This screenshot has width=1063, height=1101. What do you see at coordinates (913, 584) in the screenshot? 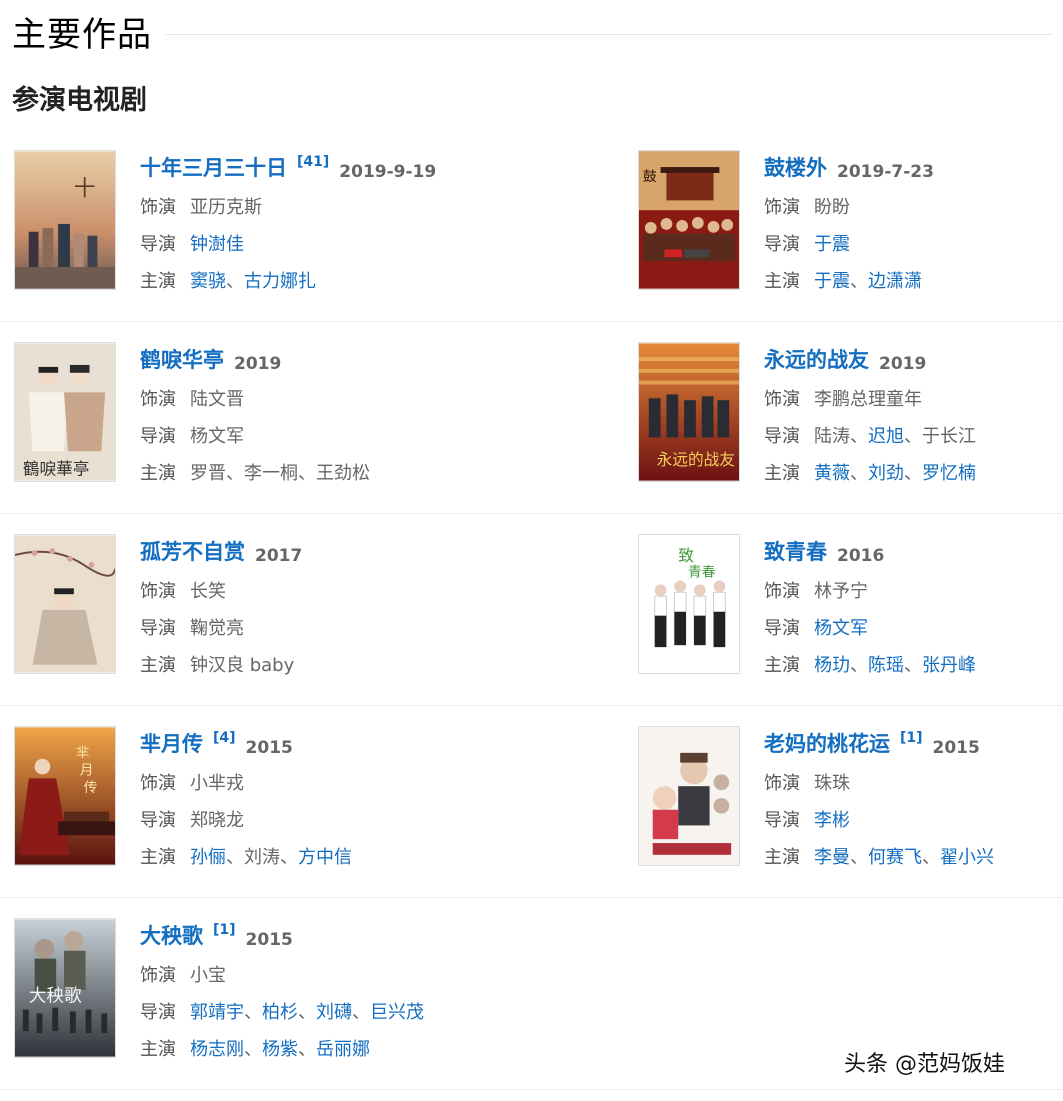
I see `role-field: 饰演 林予宁` at bounding box center [913, 584].